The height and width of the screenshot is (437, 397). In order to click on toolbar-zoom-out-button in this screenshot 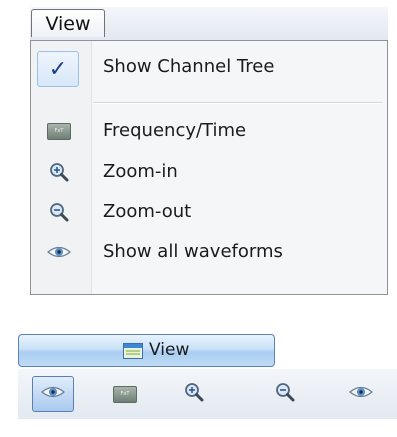, I will do `click(285, 394)`.